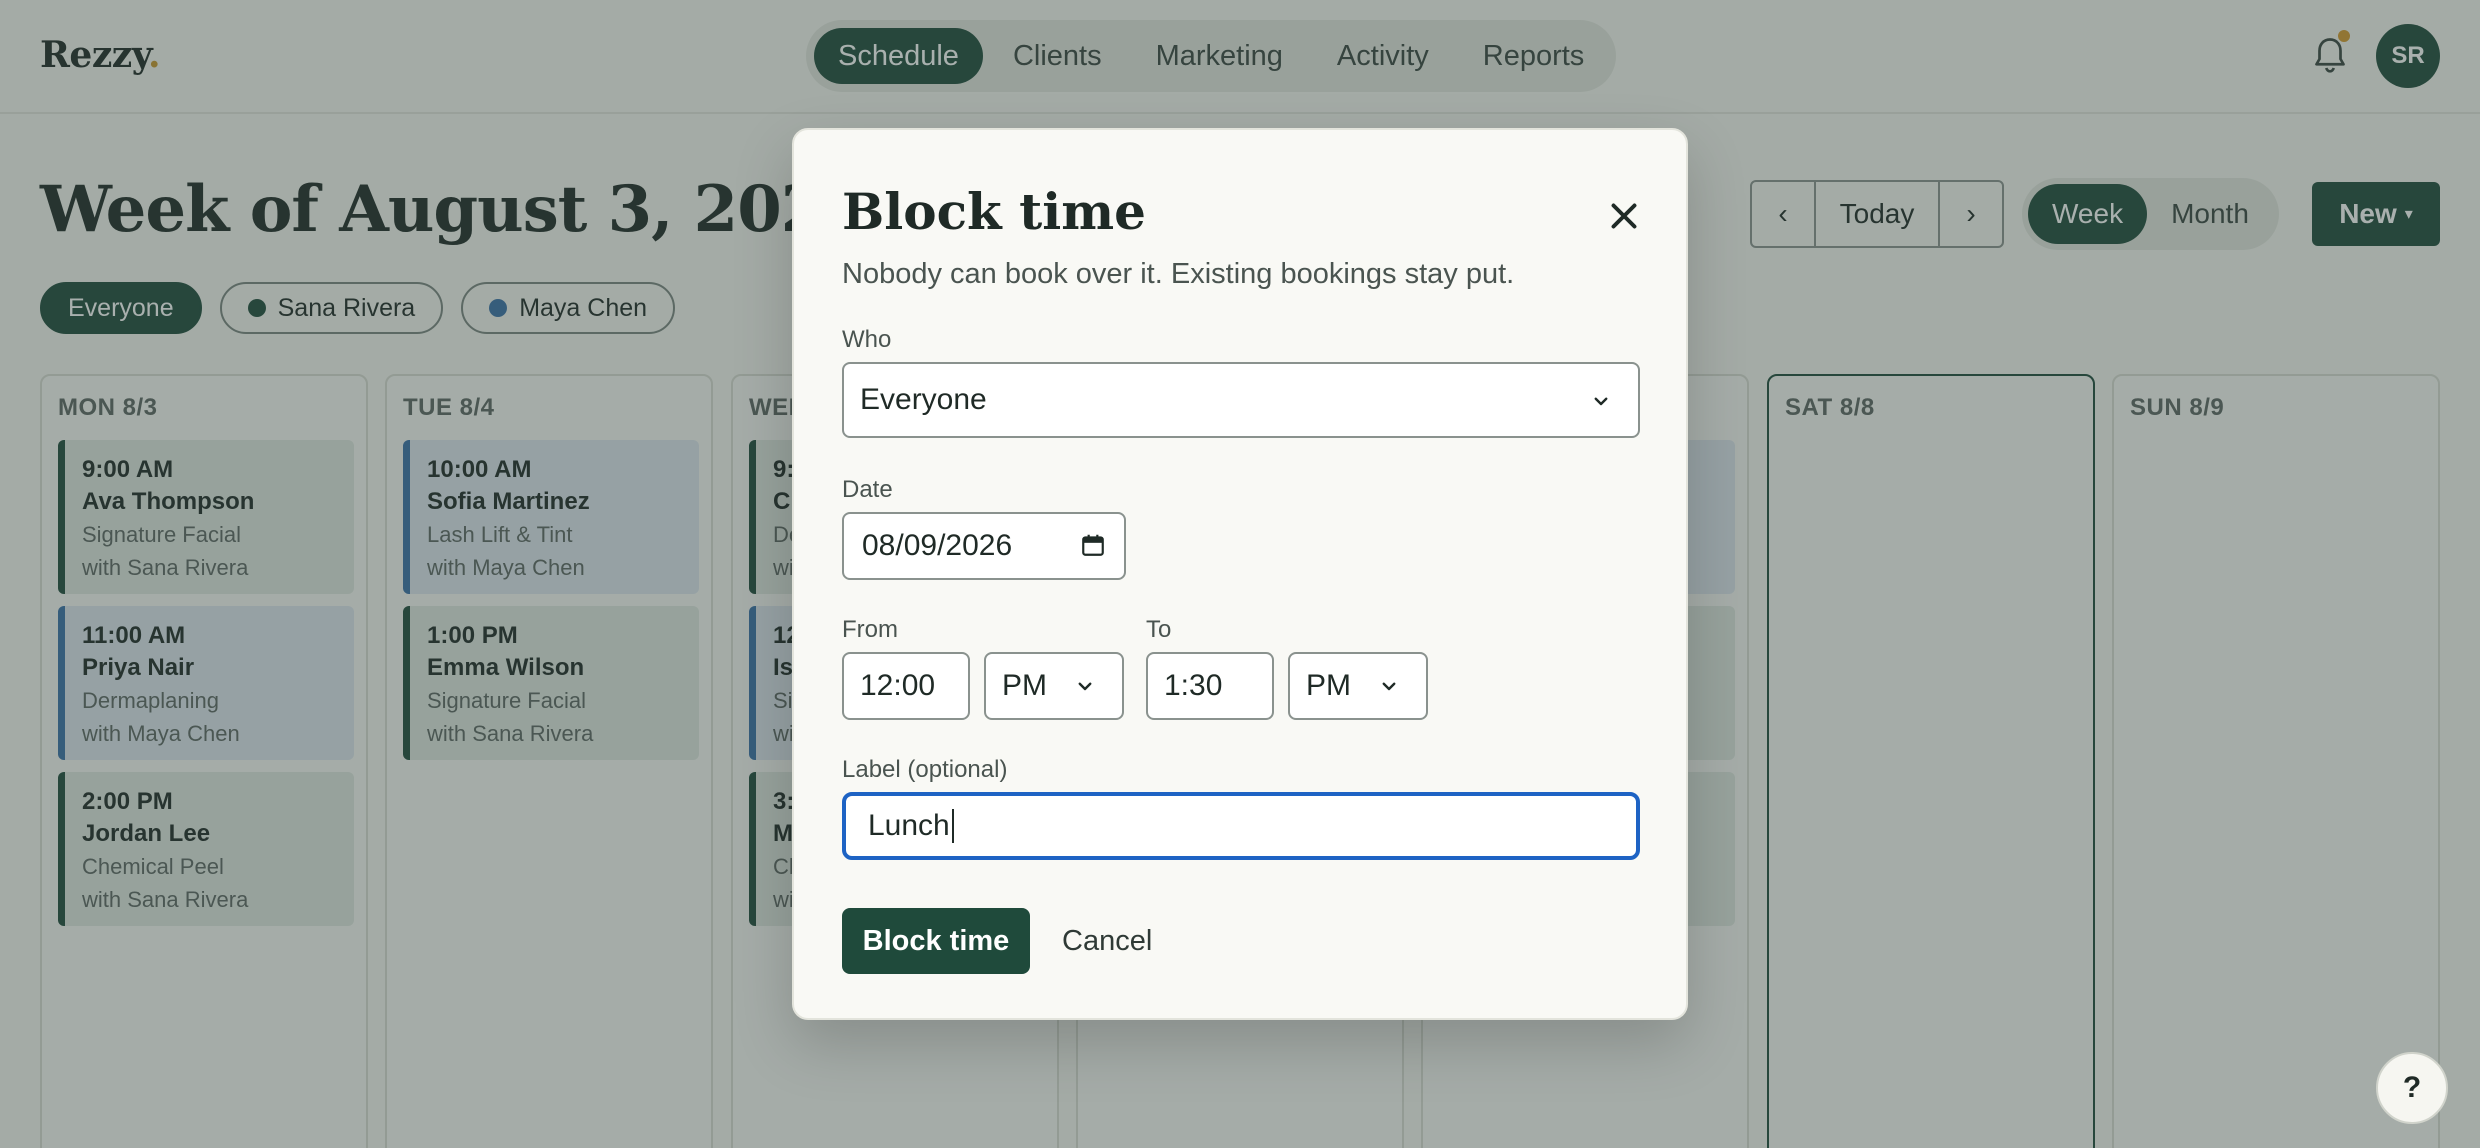  Describe the element at coordinates (1624, 216) in the screenshot. I see `close-icon` at that location.